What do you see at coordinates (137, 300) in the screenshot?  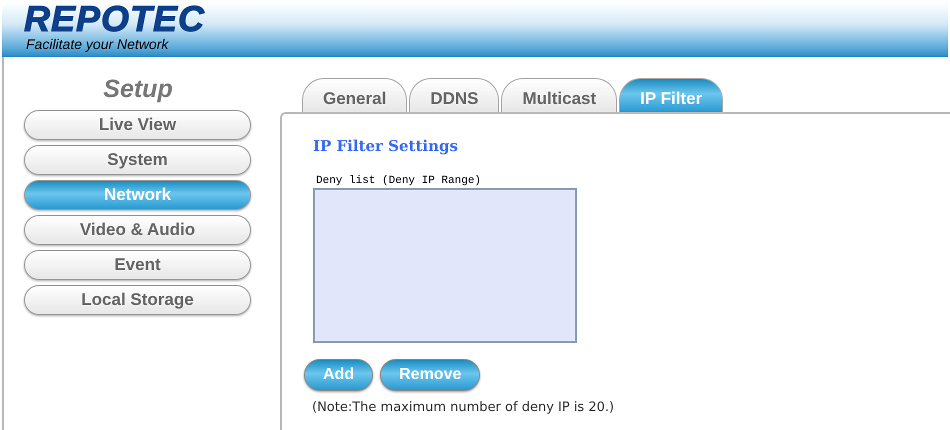 I see `sidebar-item: Local Storage` at bounding box center [137, 300].